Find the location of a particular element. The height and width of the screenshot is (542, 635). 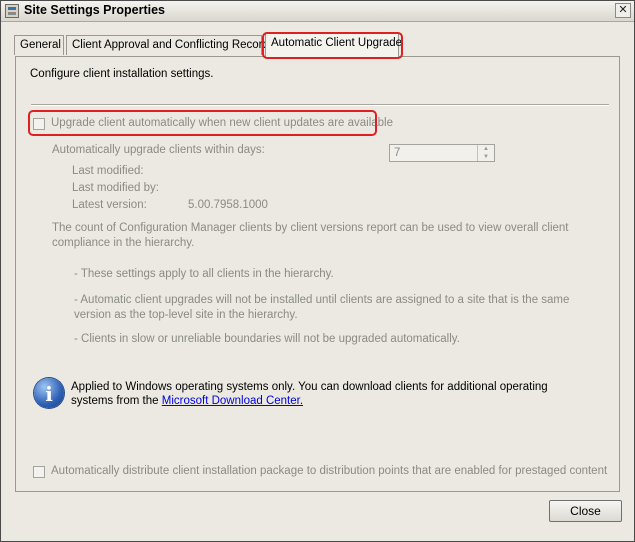

last-modified-by-label: Last modified by: is located at coordinates (115, 188).